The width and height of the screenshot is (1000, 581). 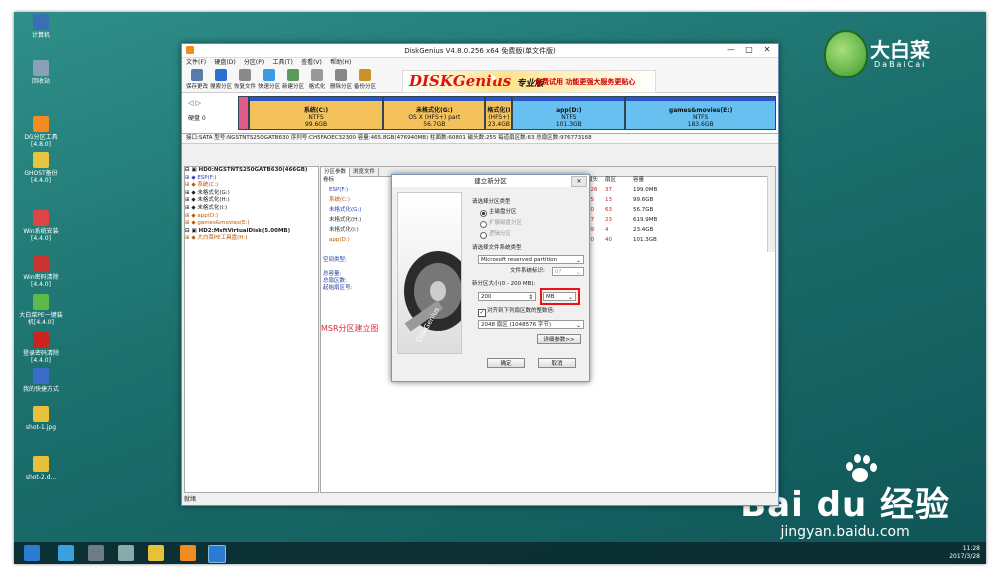 I want to click on maximize-button: □, so click(x=749, y=50).